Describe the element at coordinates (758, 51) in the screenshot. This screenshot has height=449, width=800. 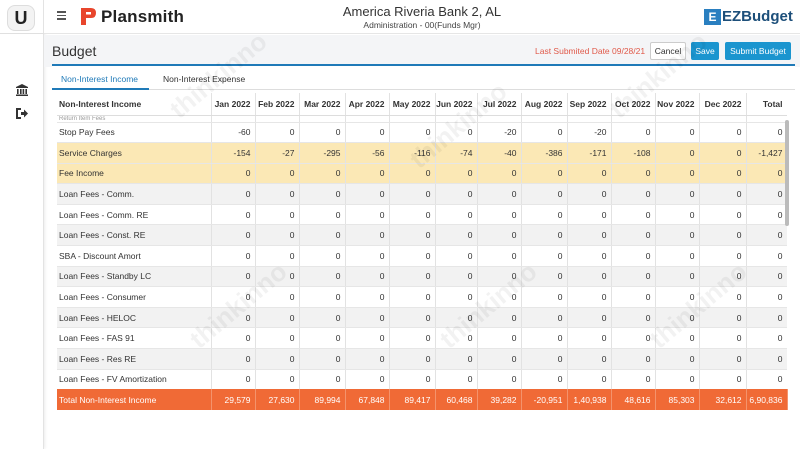
I see `submit-budget-button: Submit Budget` at that location.